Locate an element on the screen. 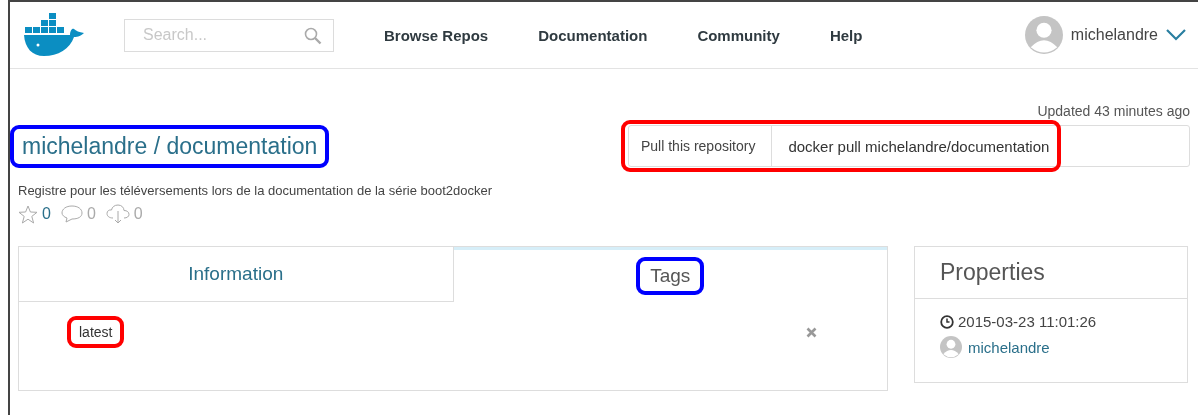 This screenshot has height=415, width=1198. cloud-download-icon is located at coordinates (117, 214).